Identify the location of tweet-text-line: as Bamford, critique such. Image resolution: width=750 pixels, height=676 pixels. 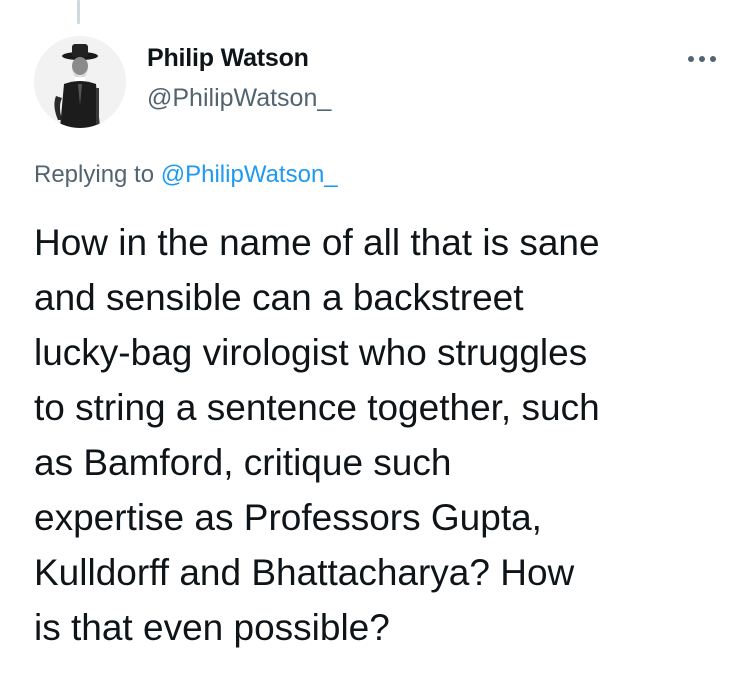
(243, 462).